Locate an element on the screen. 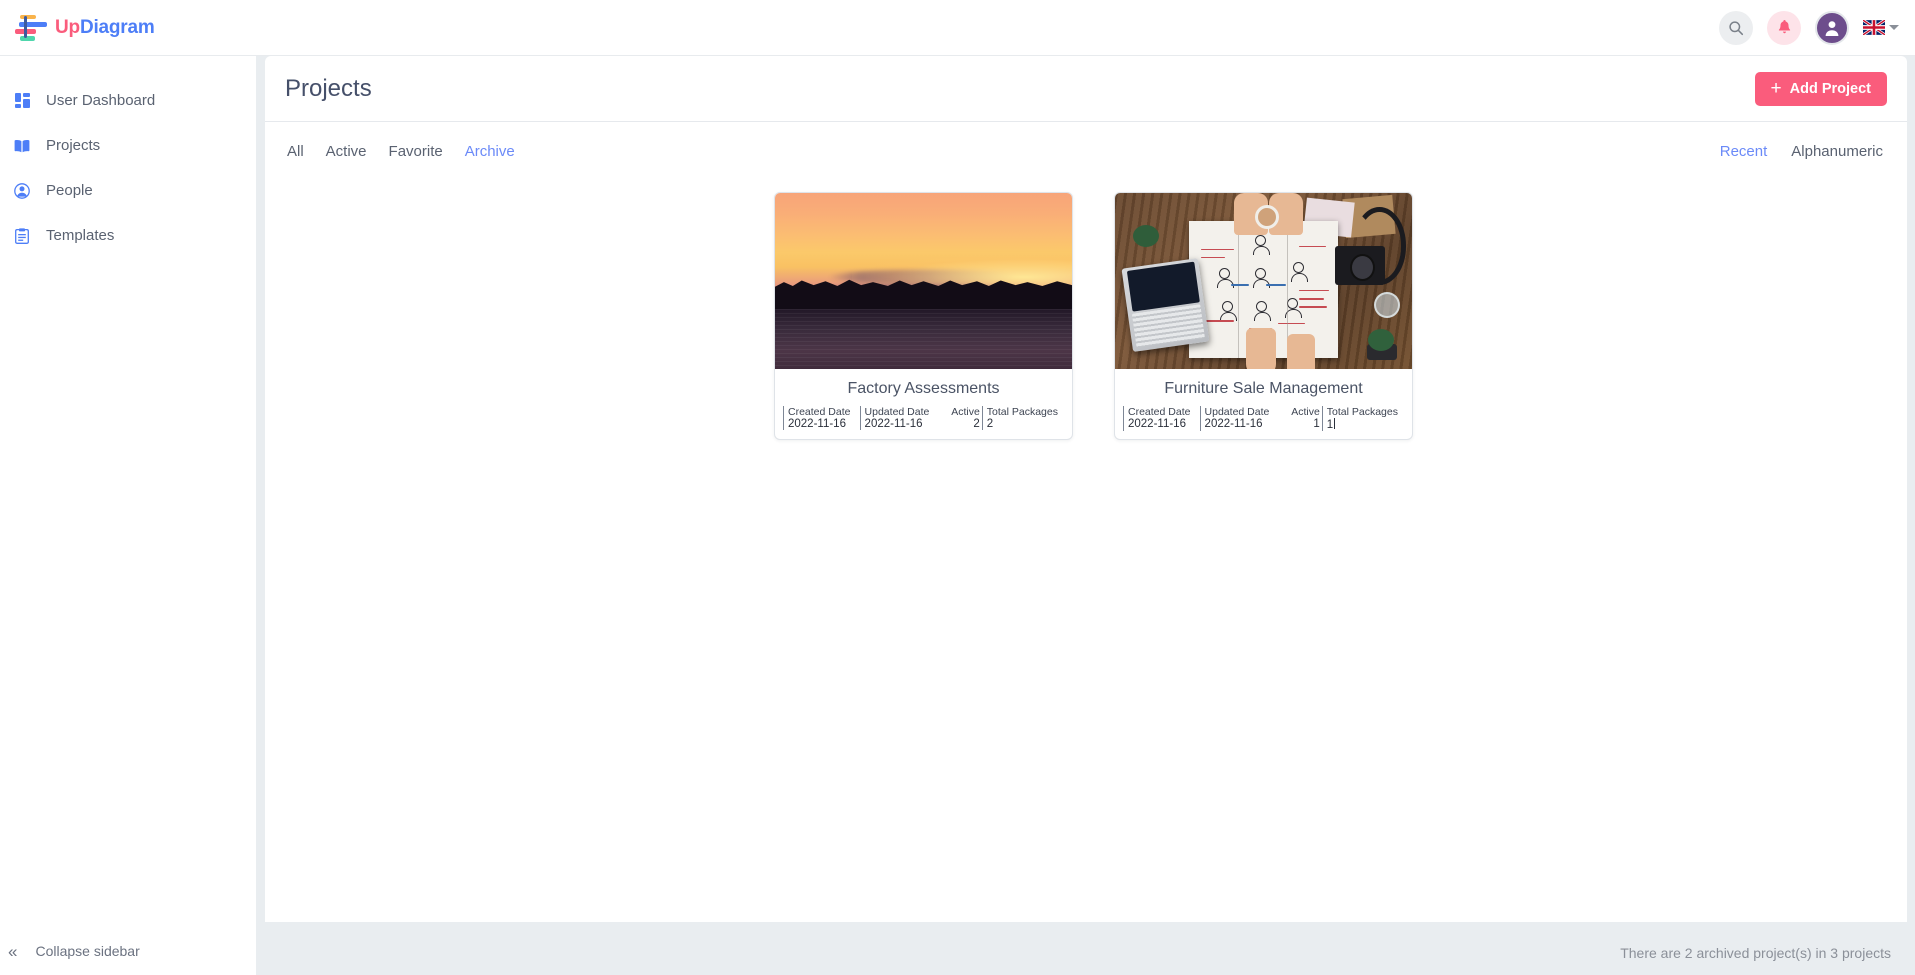 Image resolution: width=1915 pixels, height=975 pixels. top-bar-actions is located at coordinates (1817, 27).